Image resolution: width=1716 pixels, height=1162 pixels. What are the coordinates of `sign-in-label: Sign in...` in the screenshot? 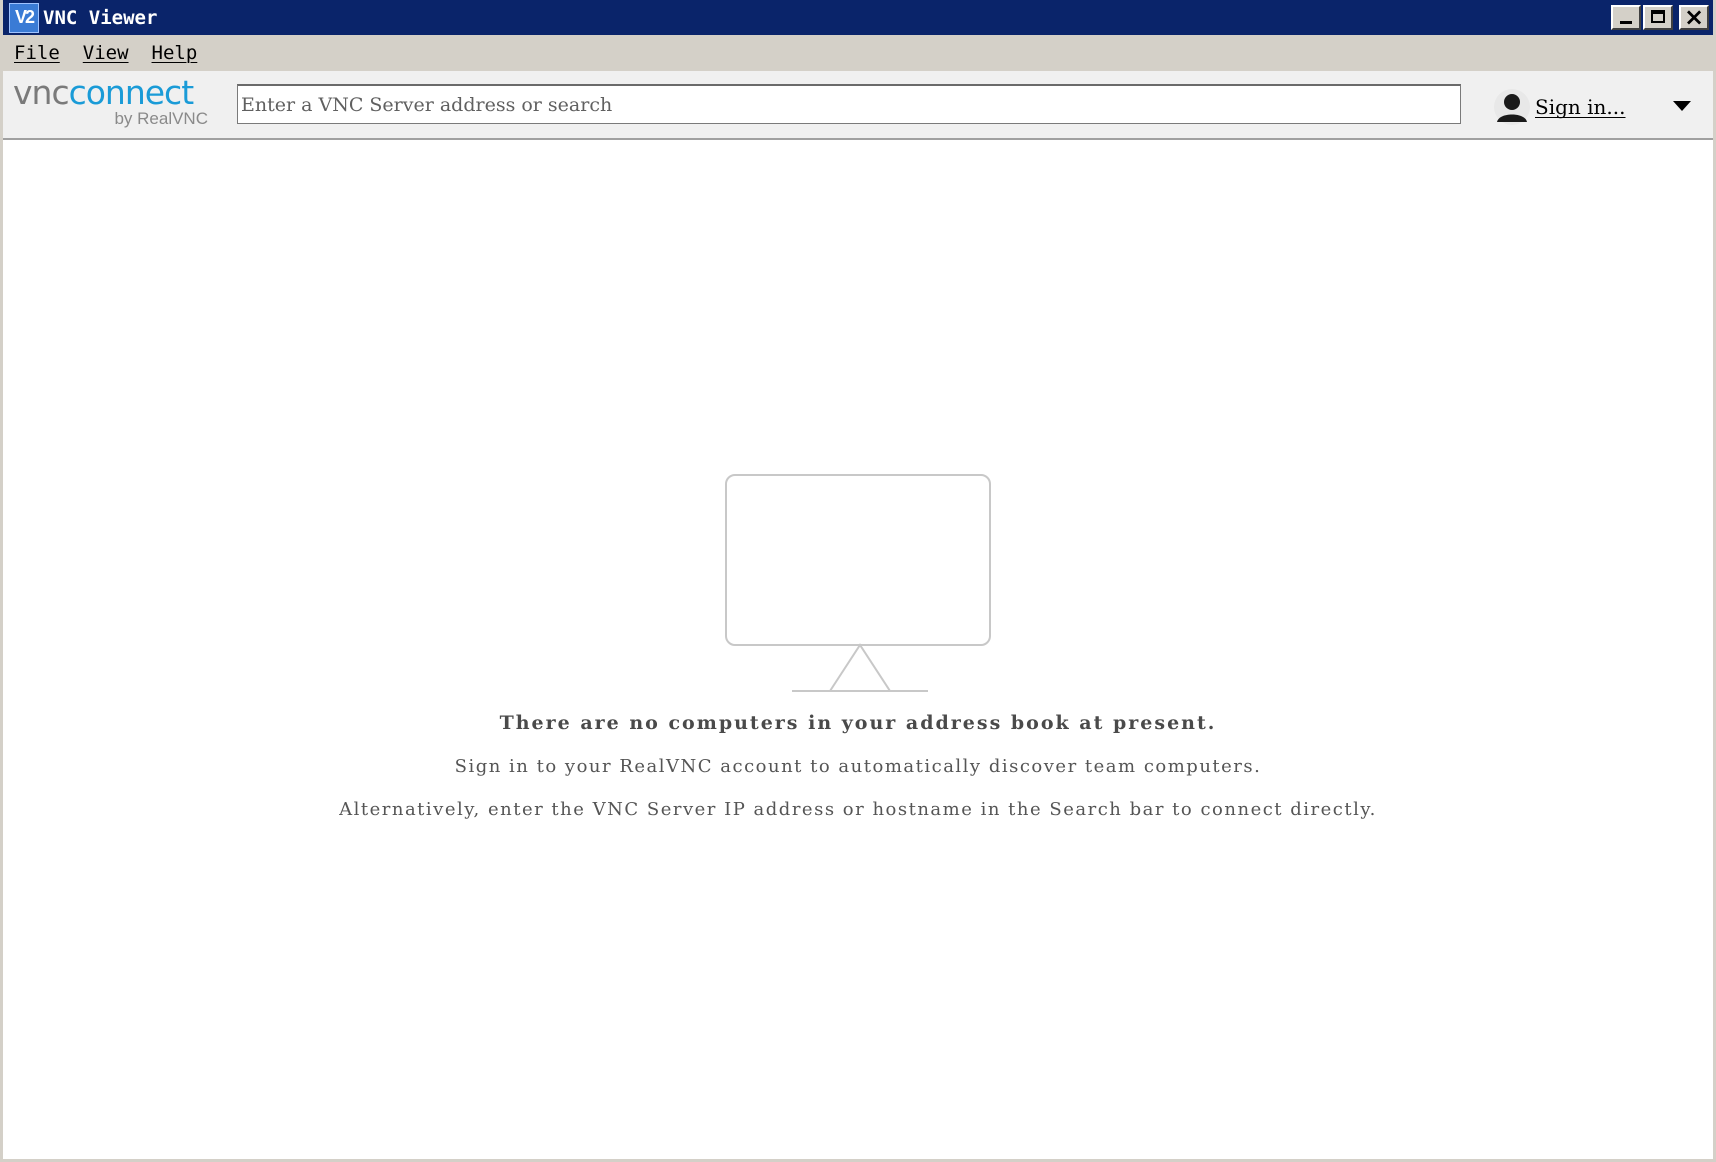 It's located at (1580, 107).